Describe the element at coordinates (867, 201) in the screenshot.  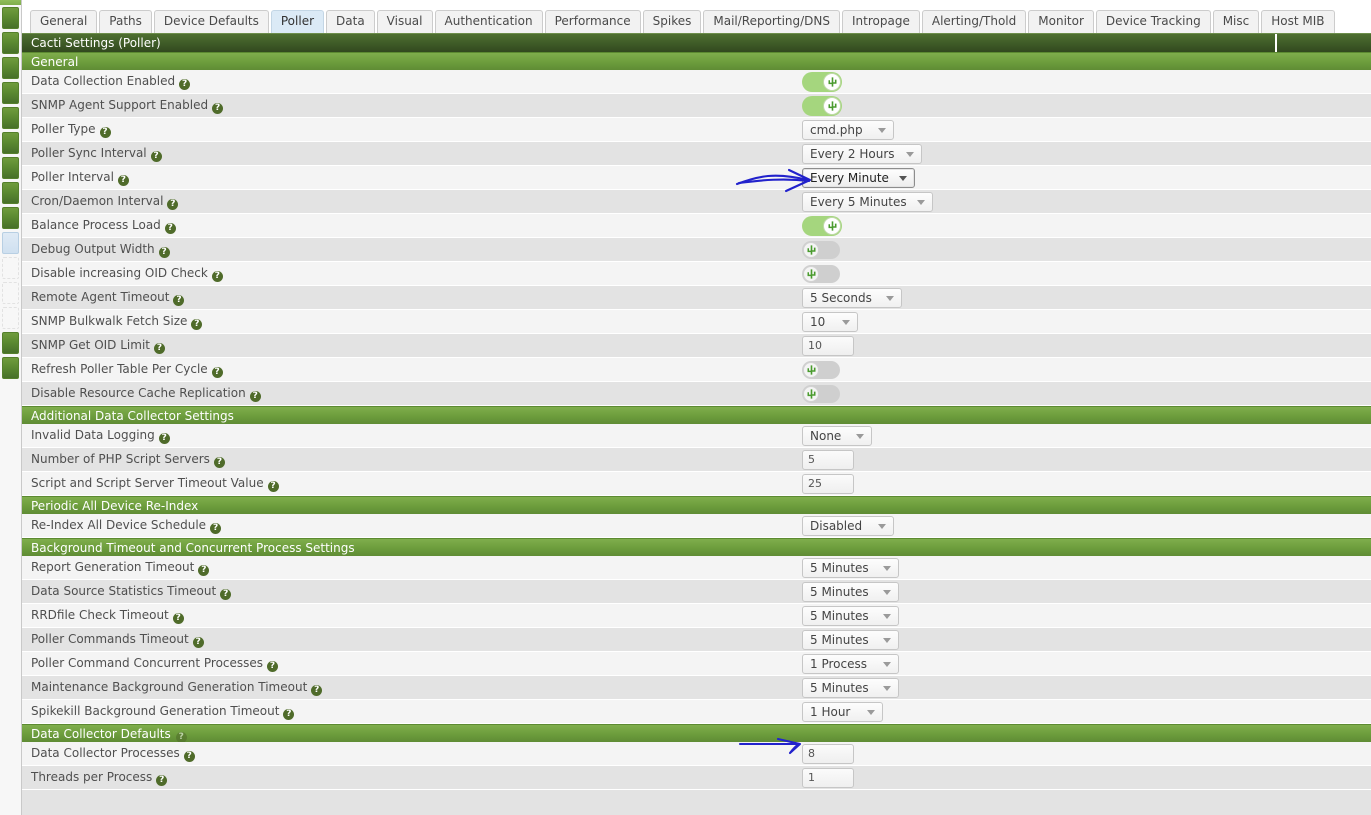
I see `dropdown-select: Every 5 Minutes` at that location.